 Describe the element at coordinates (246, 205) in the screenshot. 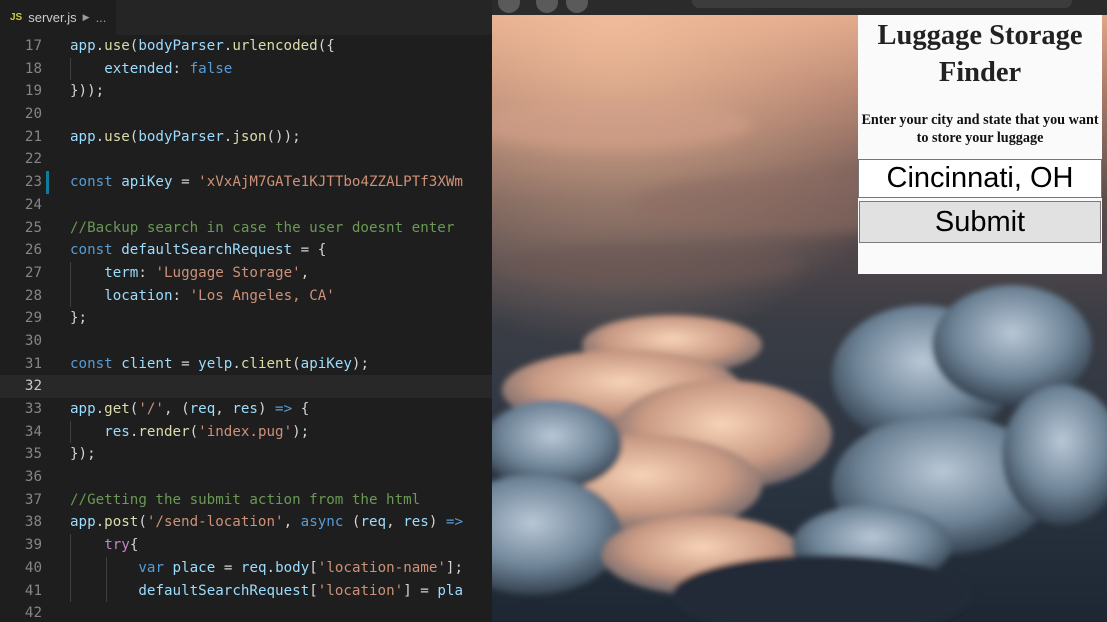

I see `code-line: 24` at that location.